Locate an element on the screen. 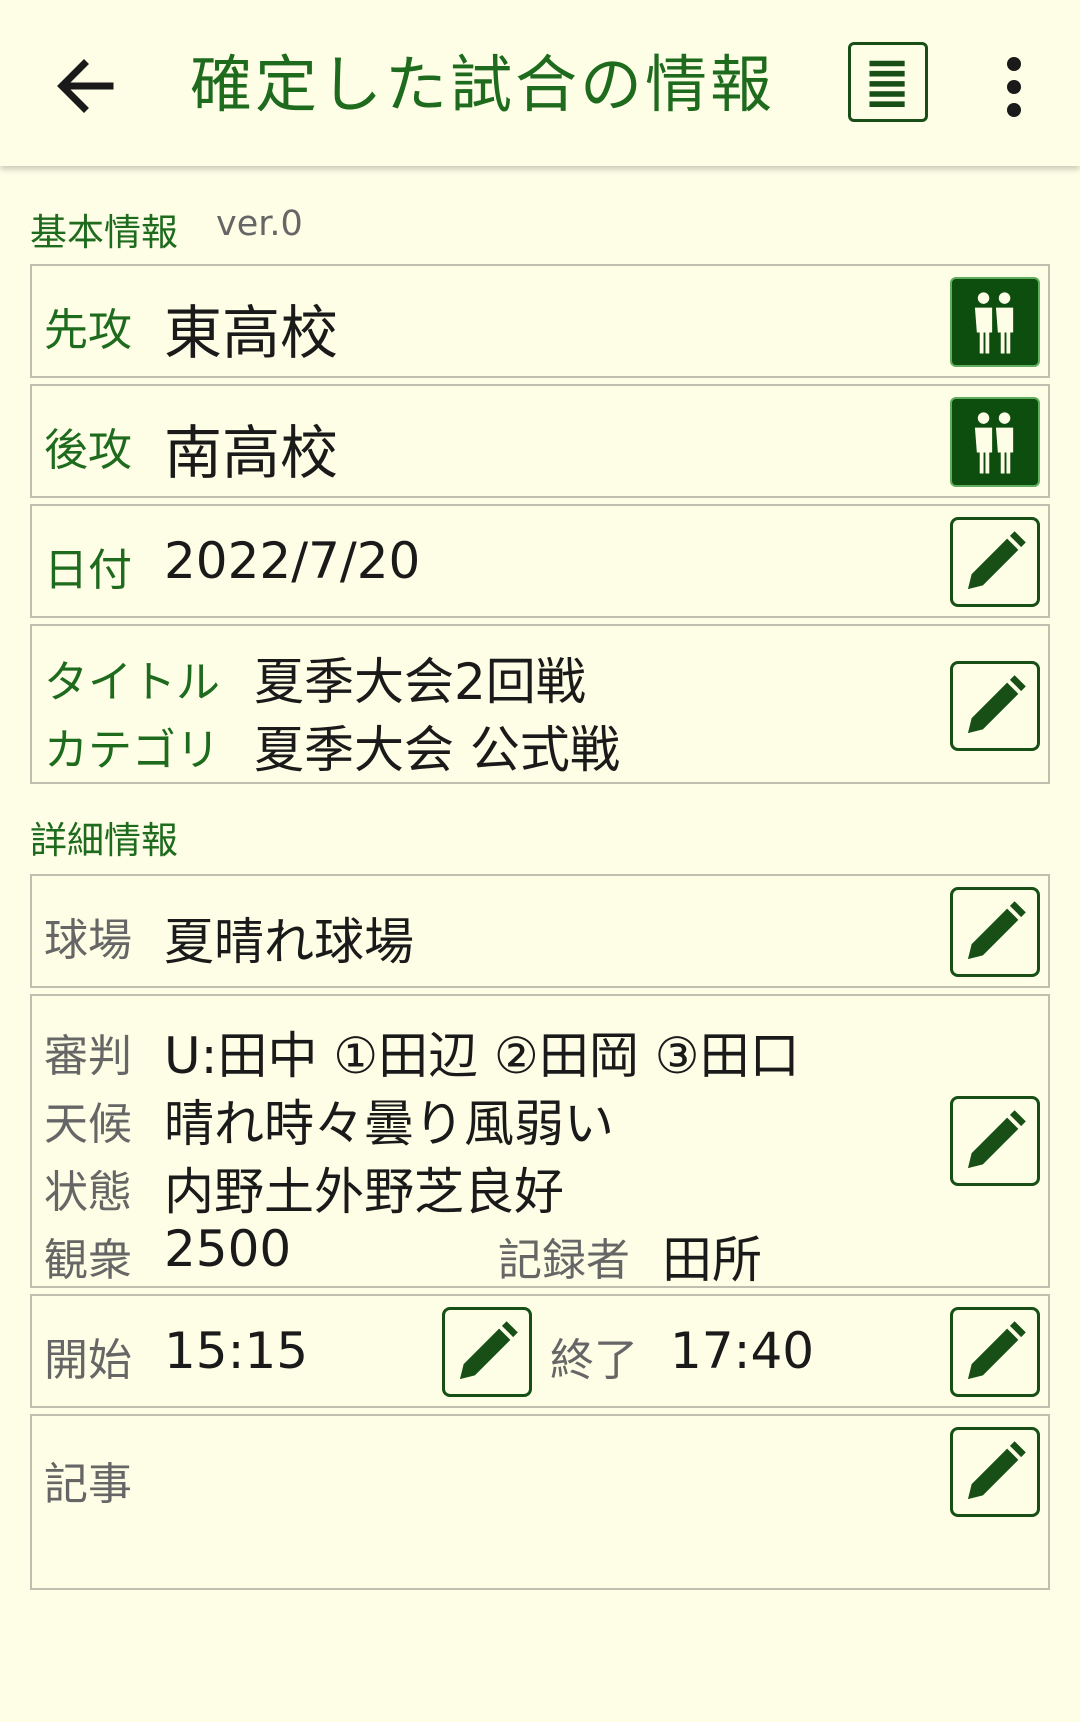 This screenshot has height=1722, width=1080. start-label: 開始 is located at coordinates (88, 1360).